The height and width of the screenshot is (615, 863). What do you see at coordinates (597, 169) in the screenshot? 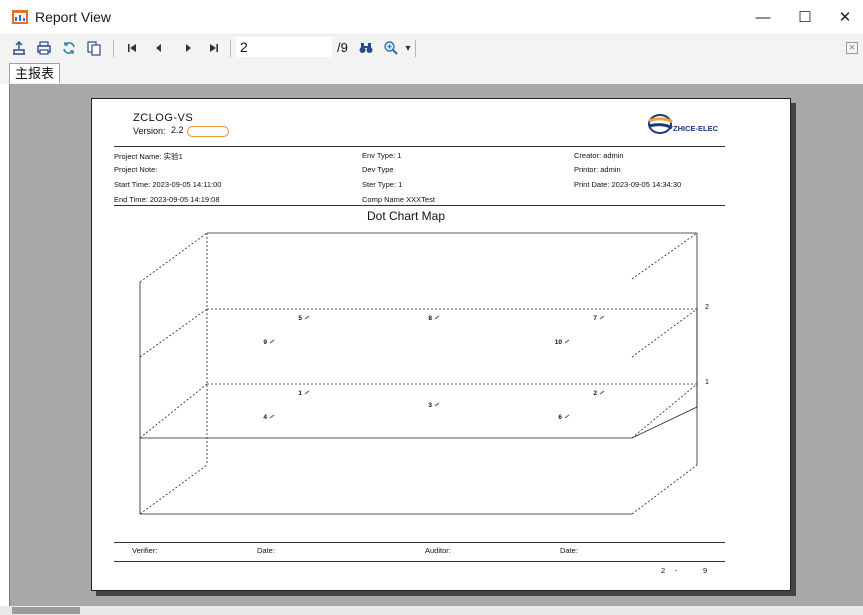
I see `printor: Printor: admin` at bounding box center [597, 169].